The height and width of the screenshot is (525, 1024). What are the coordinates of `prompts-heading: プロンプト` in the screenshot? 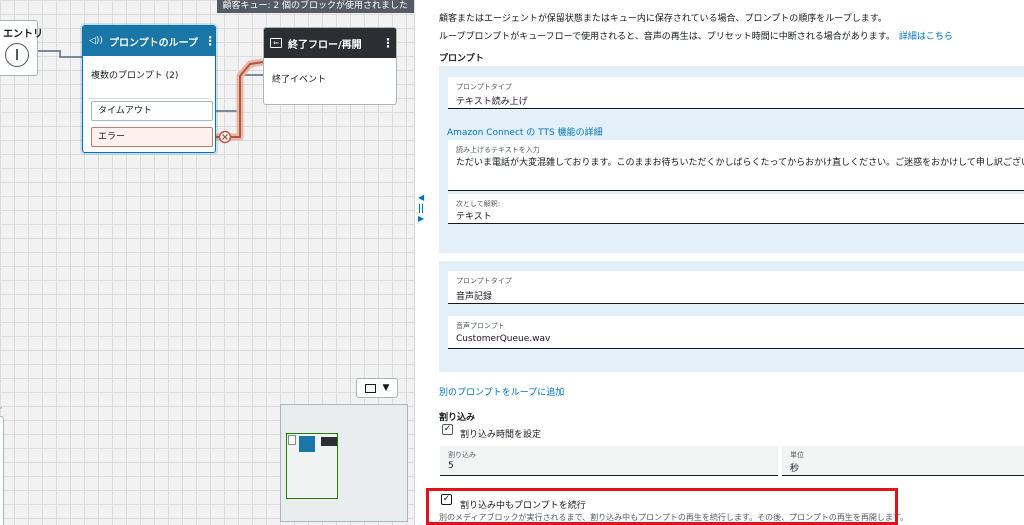 It's located at (461, 59).